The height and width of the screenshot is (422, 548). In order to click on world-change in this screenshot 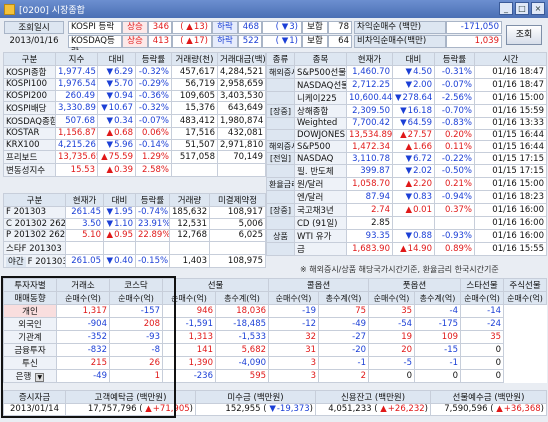, I will do `click(413, 223)`.